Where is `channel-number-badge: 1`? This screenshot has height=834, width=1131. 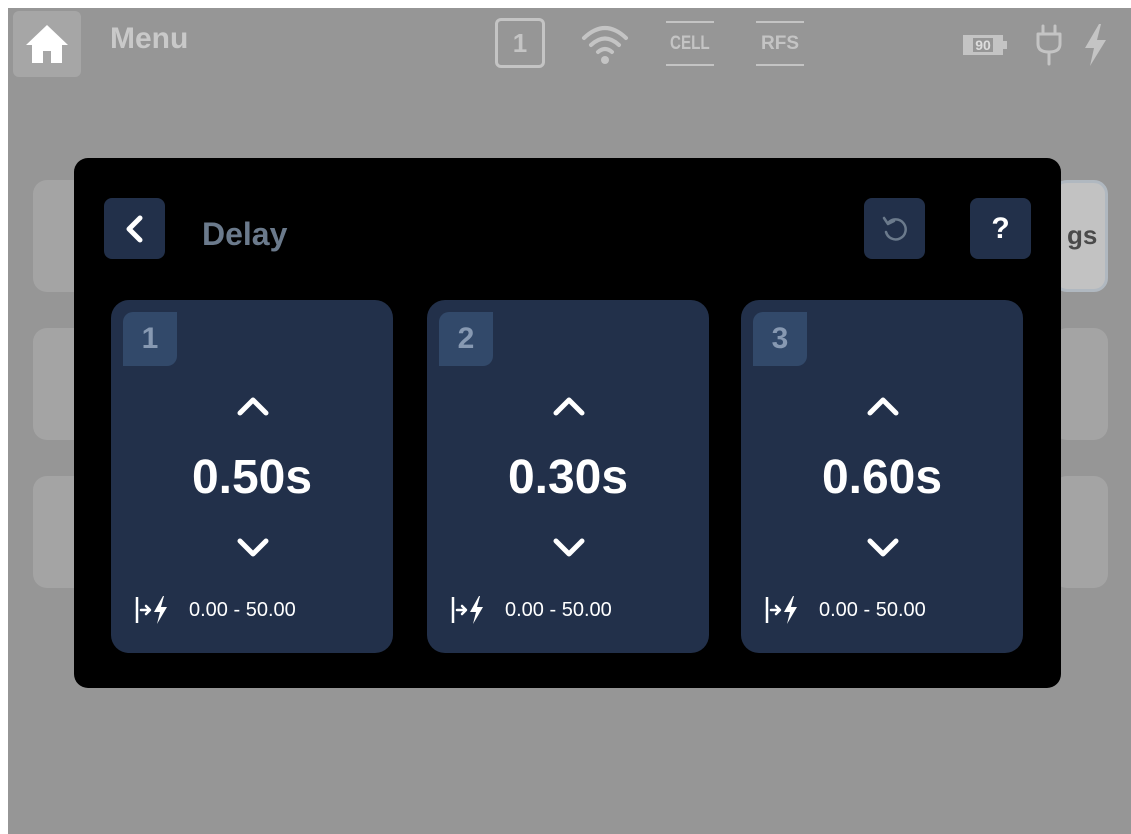
channel-number-badge: 1 is located at coordinates (150, 339).